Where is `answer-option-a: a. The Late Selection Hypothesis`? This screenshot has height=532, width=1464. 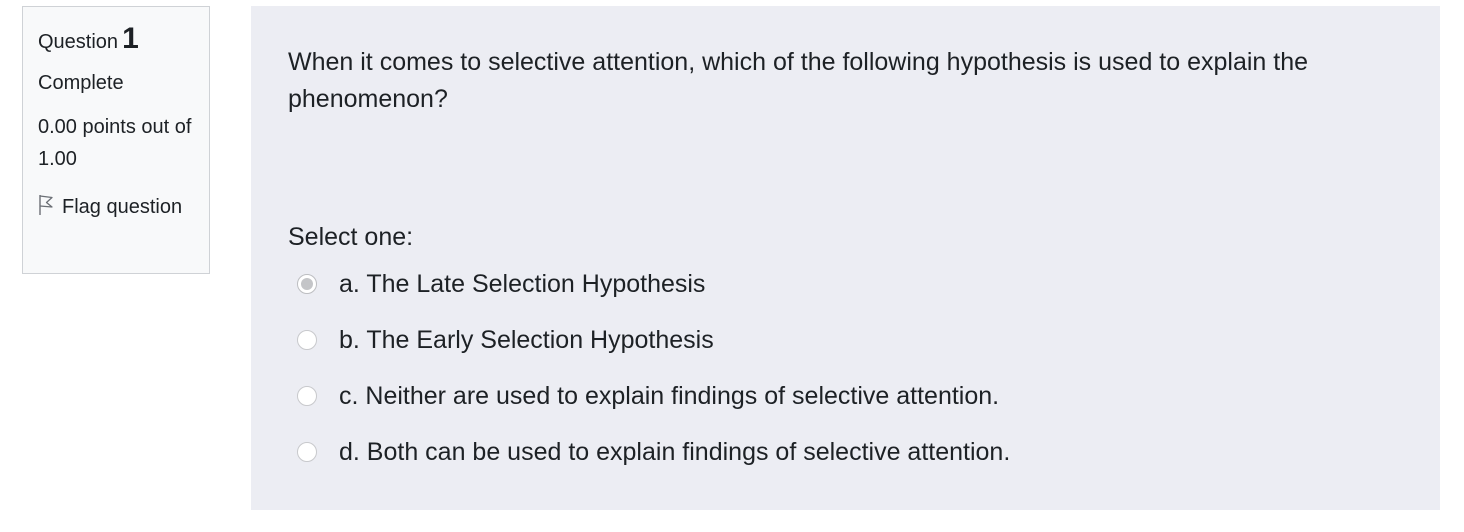 answer-option-a: a. The Late Selection Hypothesis is located at coordinates (653, 294).